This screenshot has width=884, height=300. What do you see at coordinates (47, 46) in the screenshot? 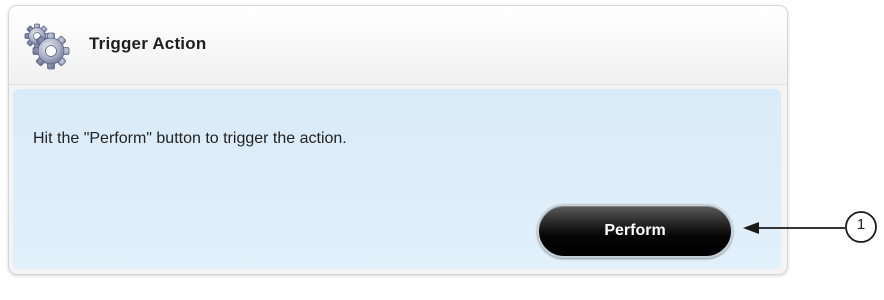
I see `gear-icon` at bounding box center [47, 46].